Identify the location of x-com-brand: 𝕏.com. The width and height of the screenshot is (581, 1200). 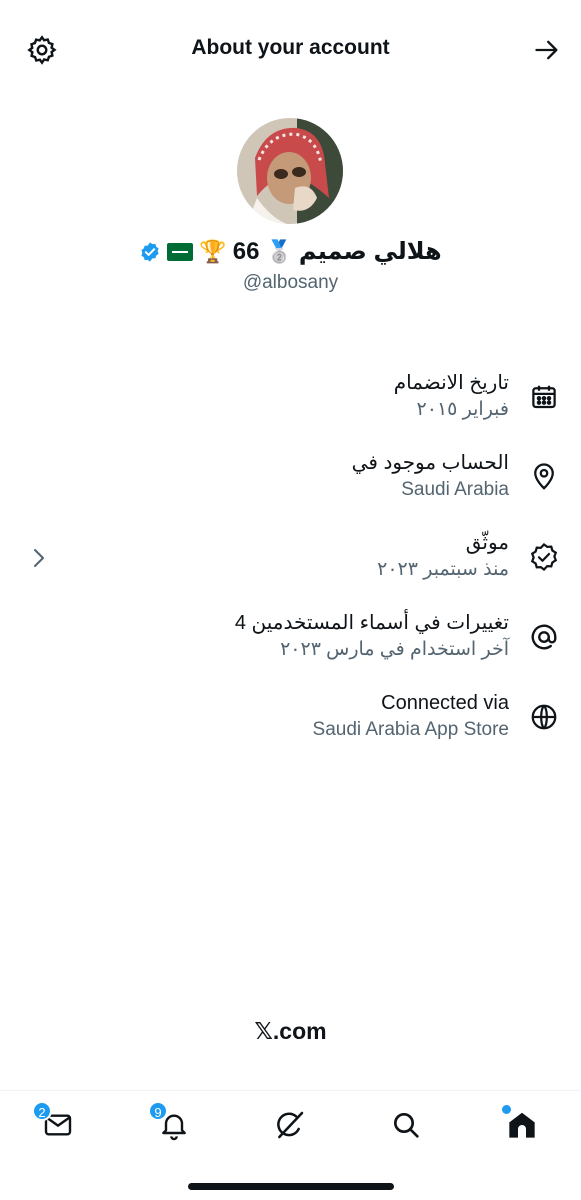
(290, 1031).